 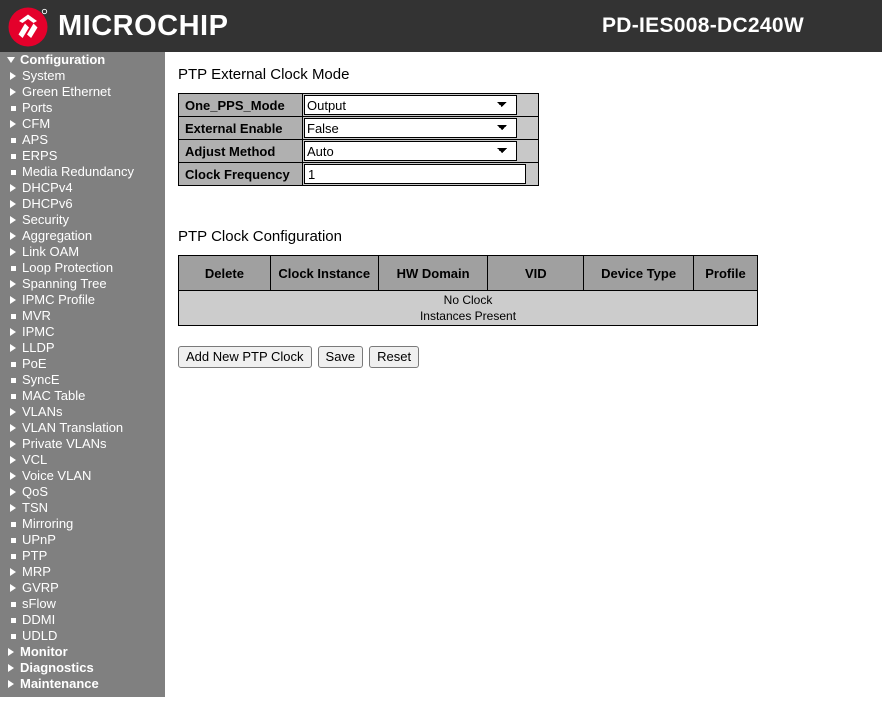 What do you see at coordinates (410, 151) in the screenshot?
I see `adjust-method-select: LTCSingleIndependentCommonAuto` at bounding box center [410, 151].